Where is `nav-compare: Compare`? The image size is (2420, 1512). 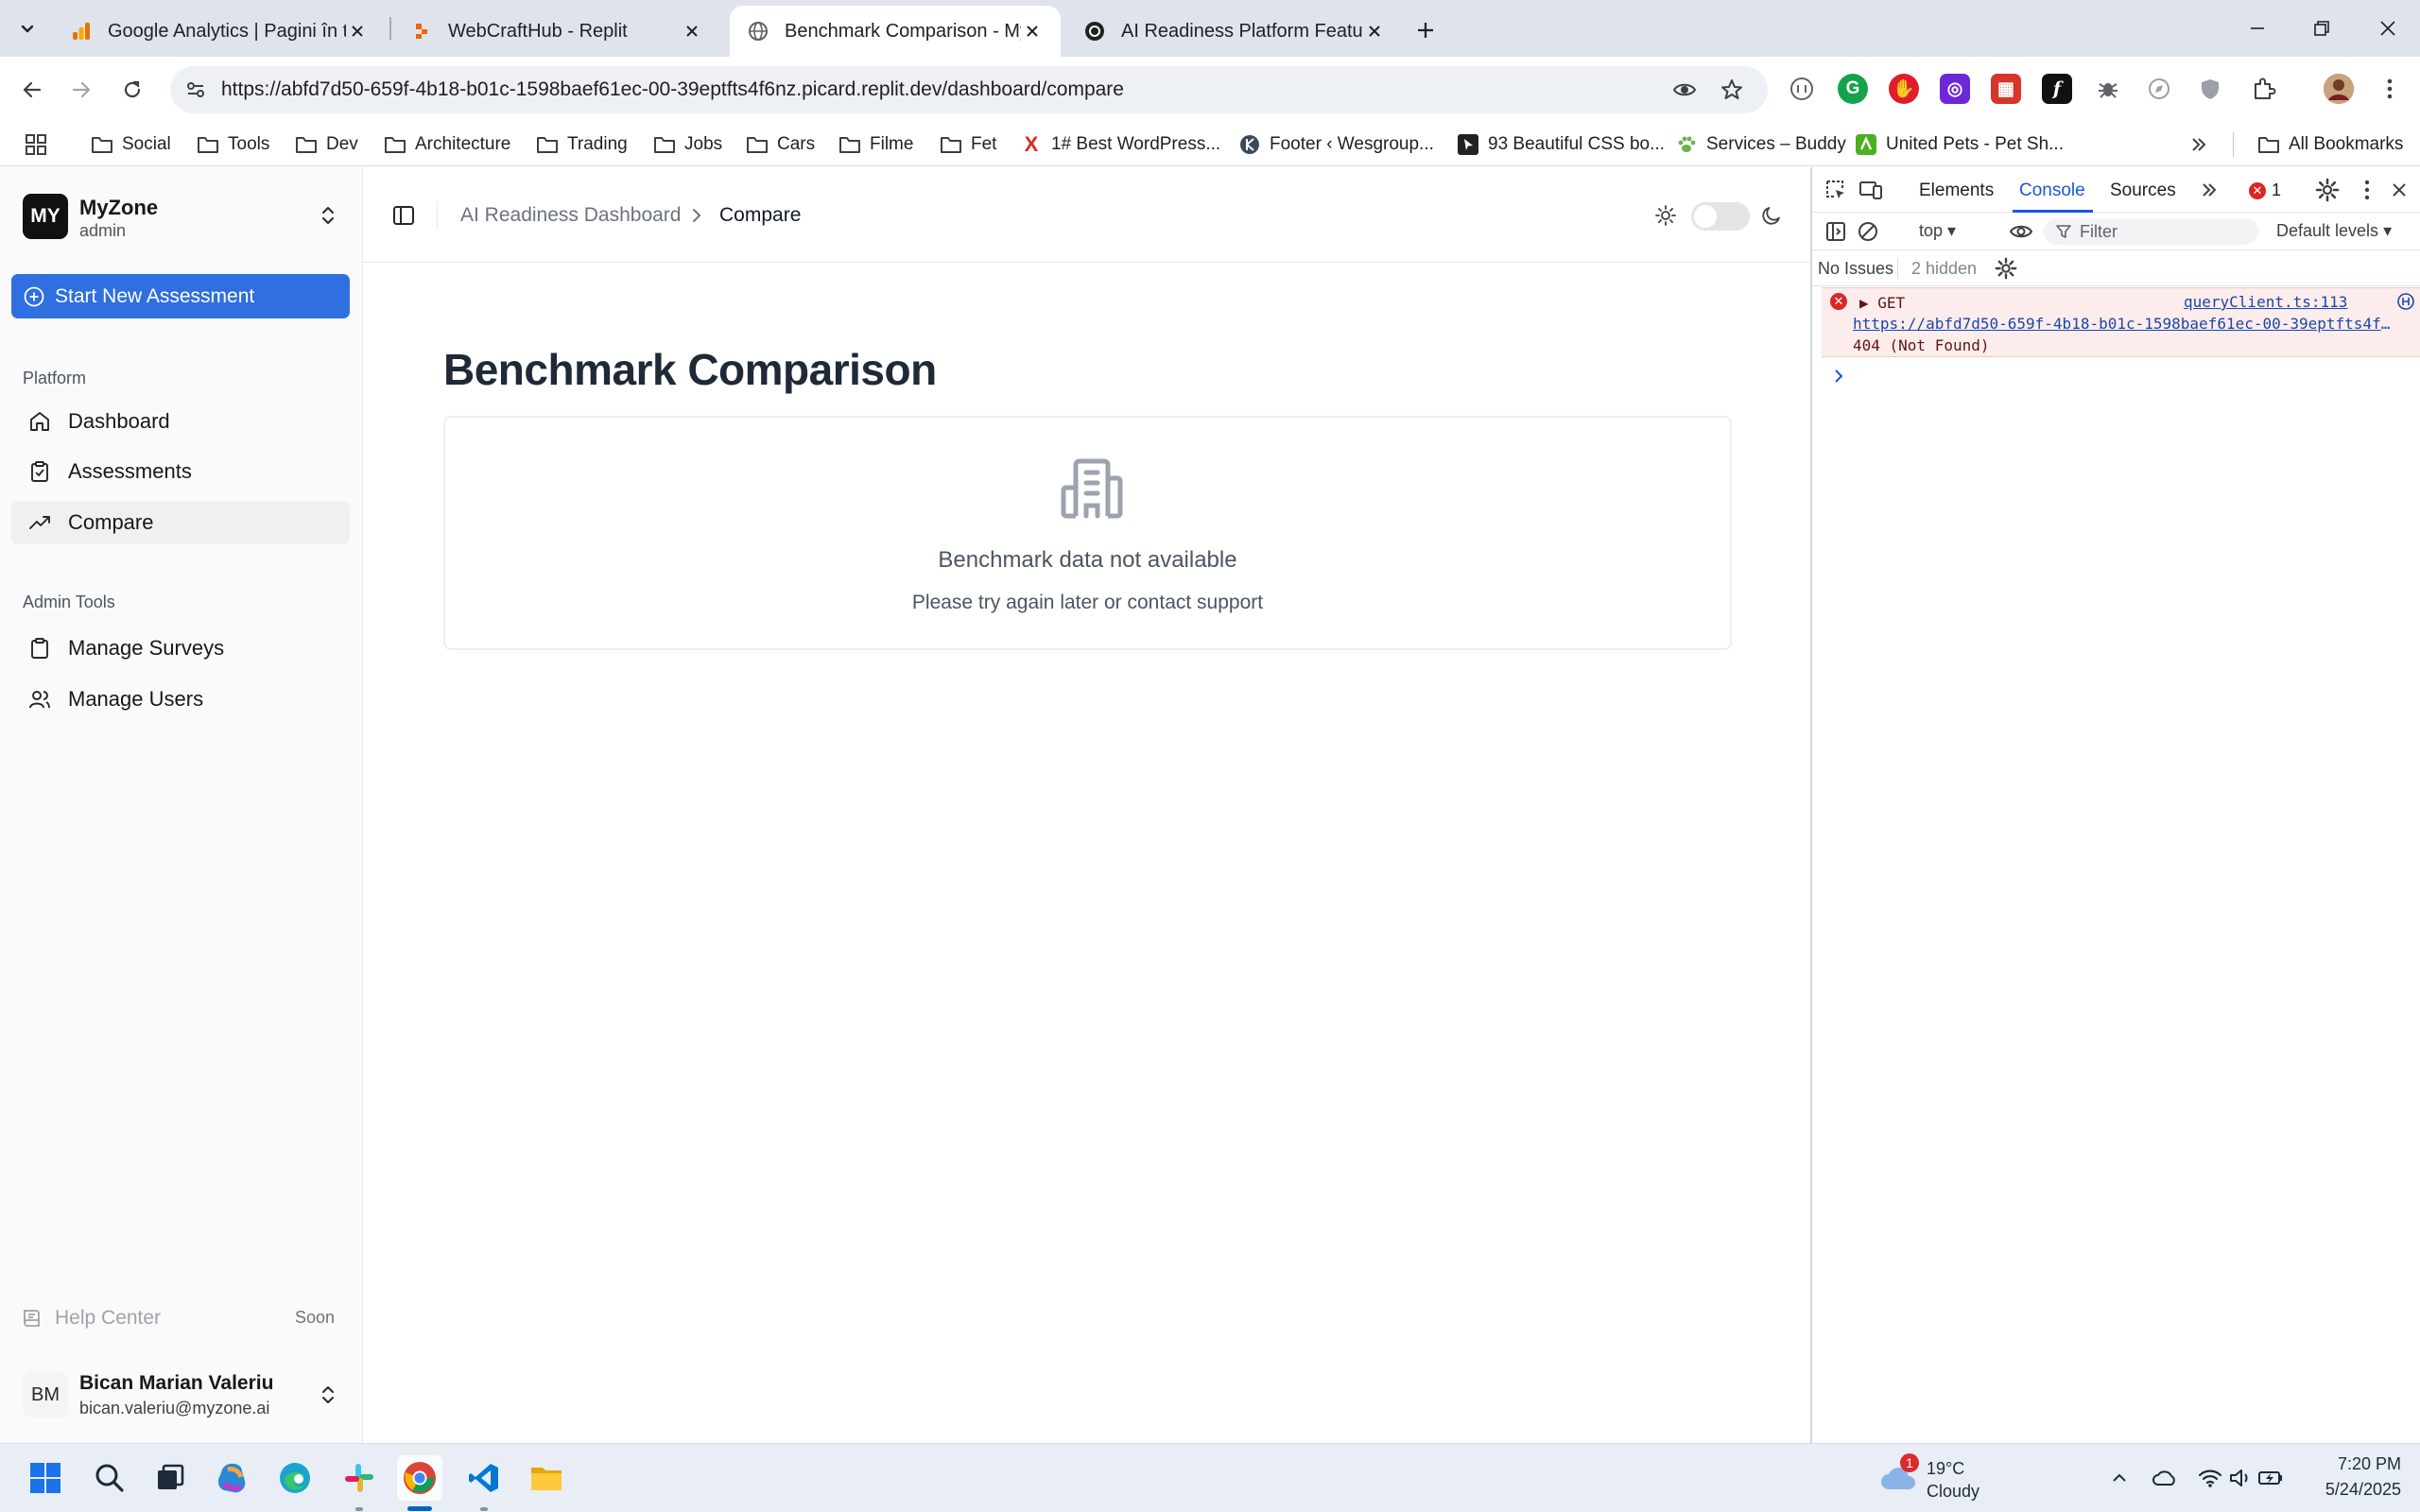 nav-compare: Compare is located at coordinates (180, 522).